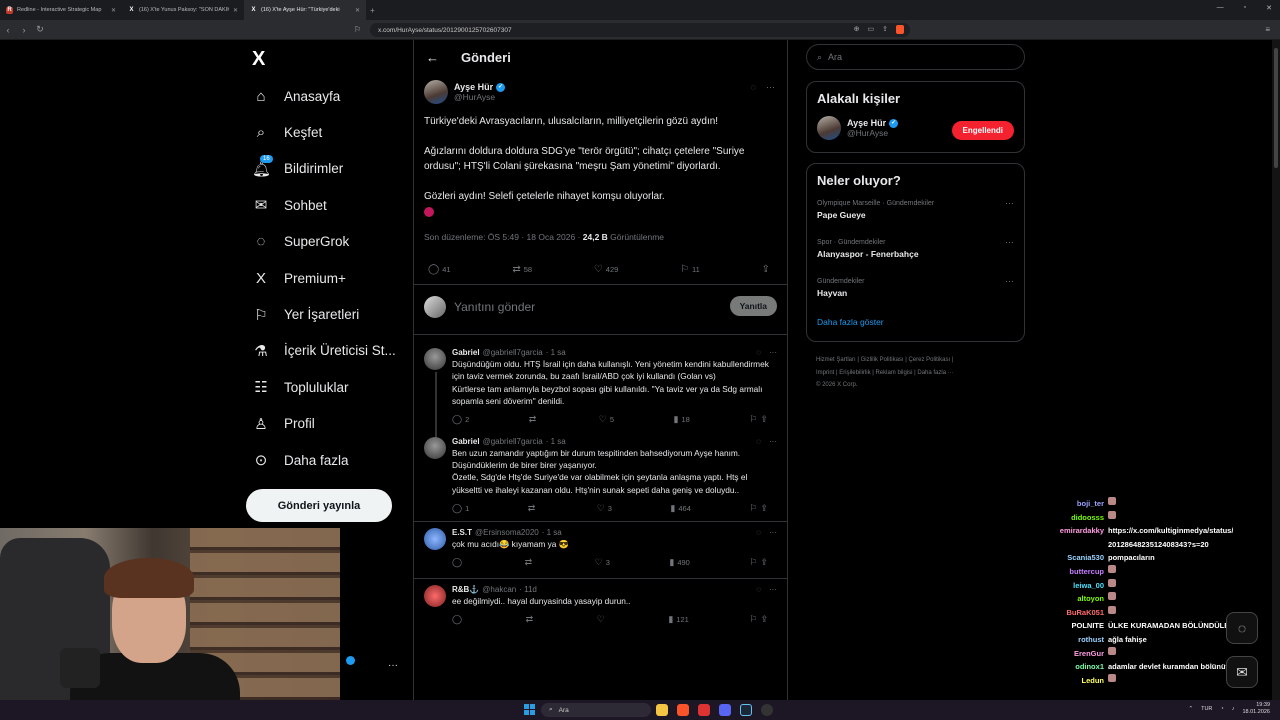 Image resolution: width=1280 pixels, height=720 pixels. What do you see at coordinates (1067, 599) in the screenshot?
I see `chat-username: altoyon` at bounding box center [1067, 599].